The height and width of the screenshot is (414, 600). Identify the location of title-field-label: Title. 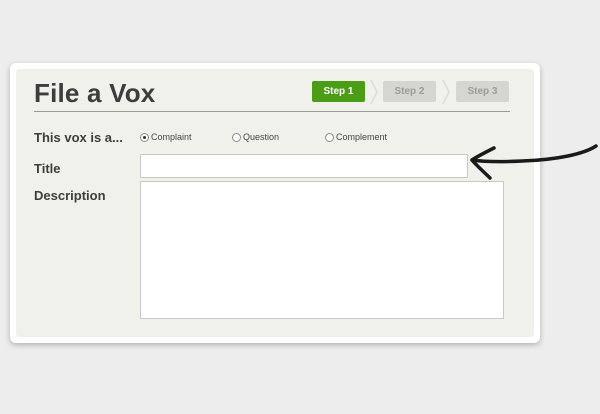
(47, 168).